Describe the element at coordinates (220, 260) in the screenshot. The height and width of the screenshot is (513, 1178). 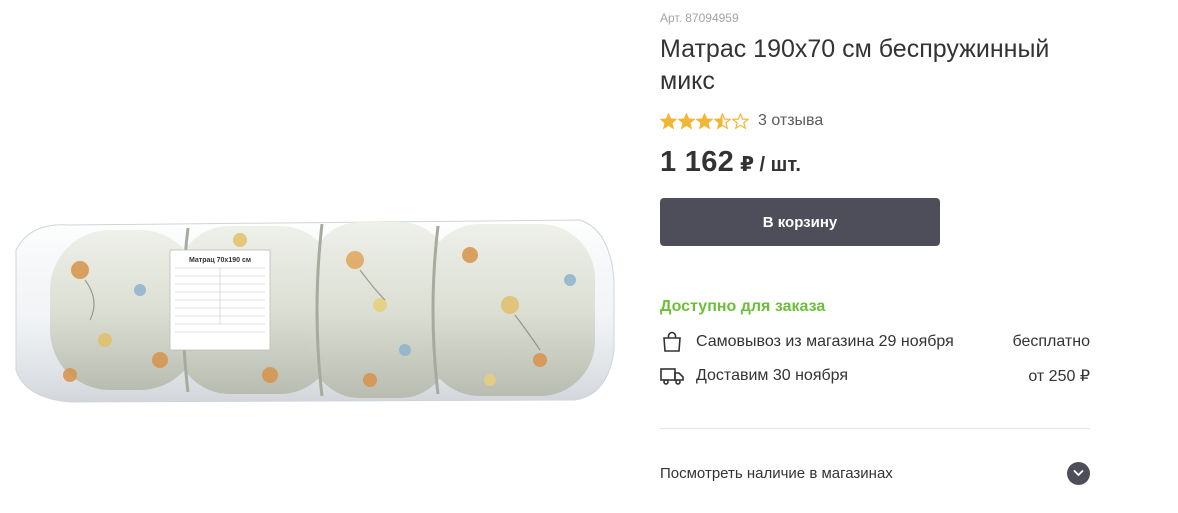
I see `label-title: Матрац 70х190 см` at that location.